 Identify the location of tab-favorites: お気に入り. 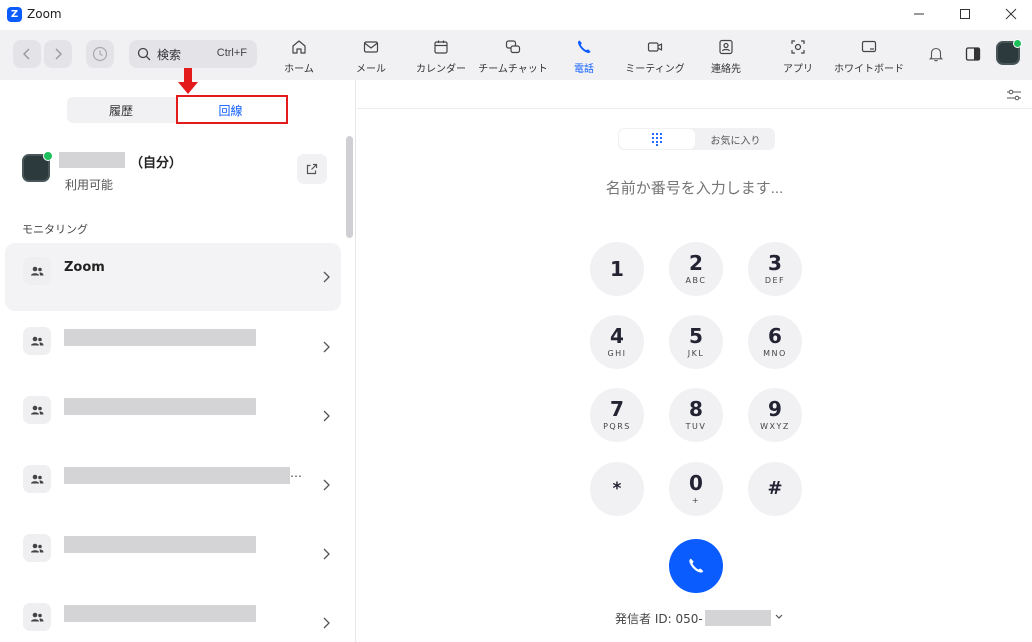
(735, 139).